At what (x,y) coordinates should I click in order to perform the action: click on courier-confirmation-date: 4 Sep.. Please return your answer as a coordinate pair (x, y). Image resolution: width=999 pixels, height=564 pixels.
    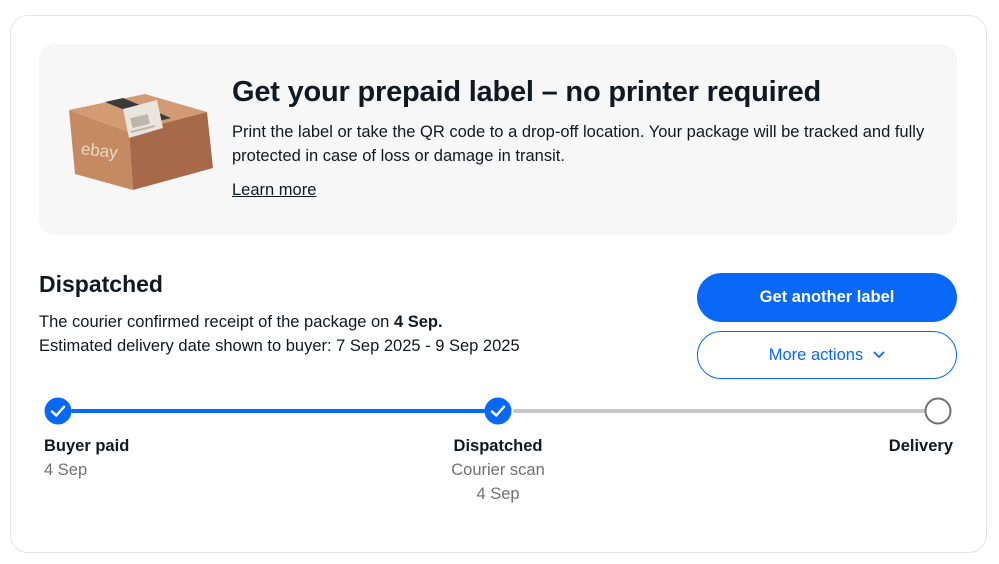
    Looking at the image, I should click on (418, 322).